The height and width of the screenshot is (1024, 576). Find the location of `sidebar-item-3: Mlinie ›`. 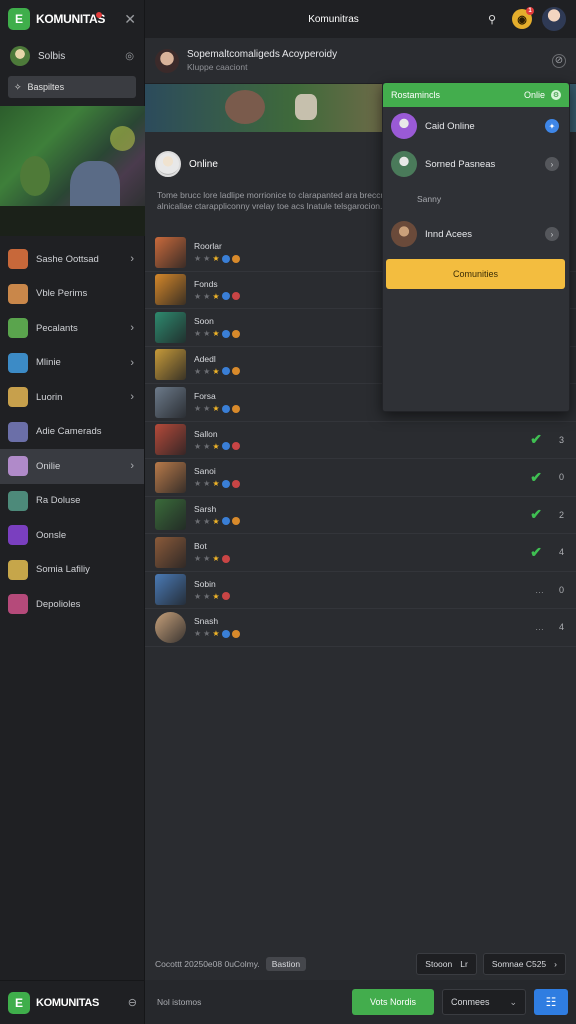

sidebar-item-3: Mlinie › is located at coordinates (72, 363).